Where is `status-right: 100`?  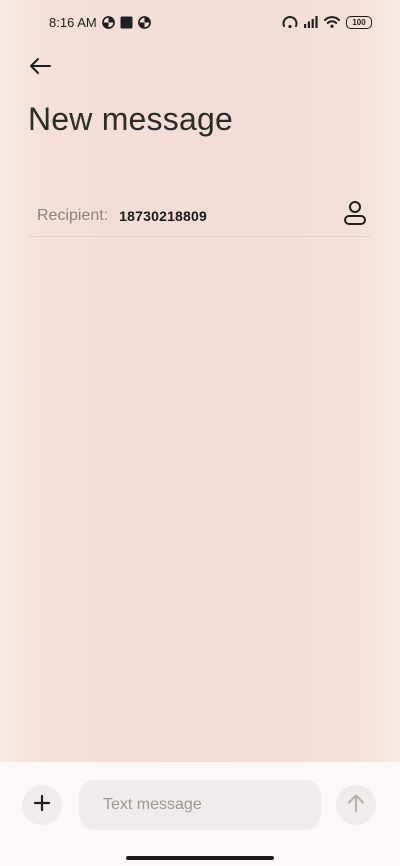 status-right: 100 is located at coordinates (327, 22).